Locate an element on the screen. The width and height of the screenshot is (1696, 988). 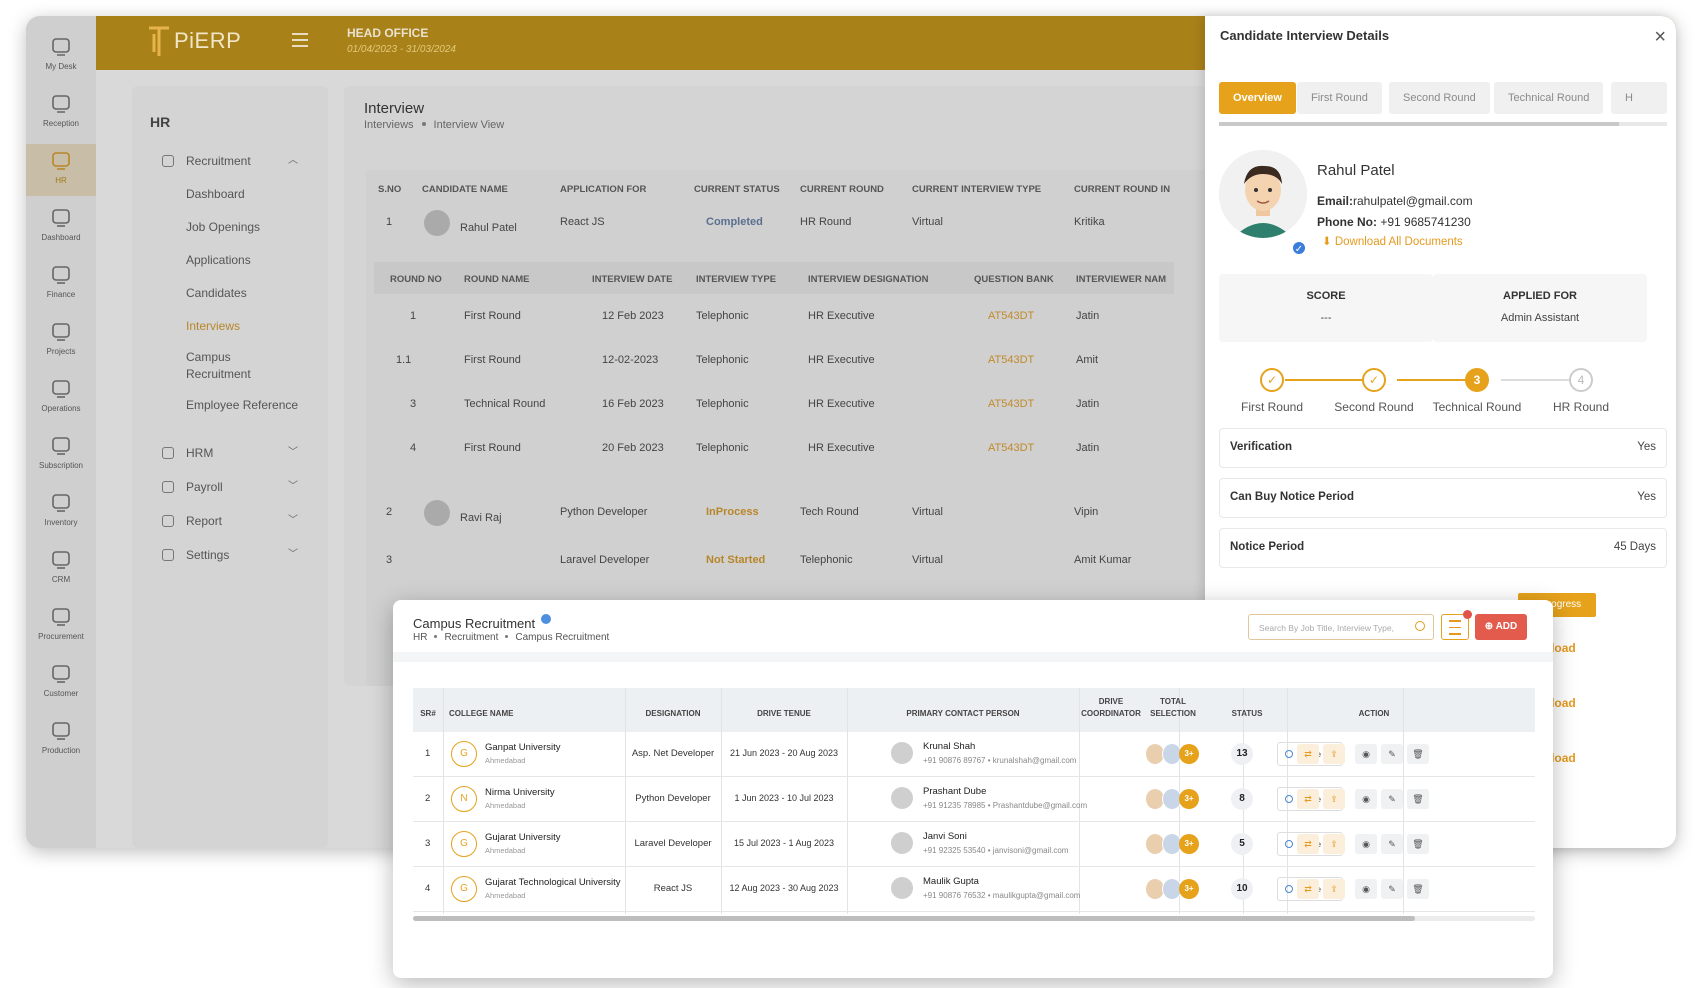
contact-name: Janvi Soni is located at coordinates (945, 836).